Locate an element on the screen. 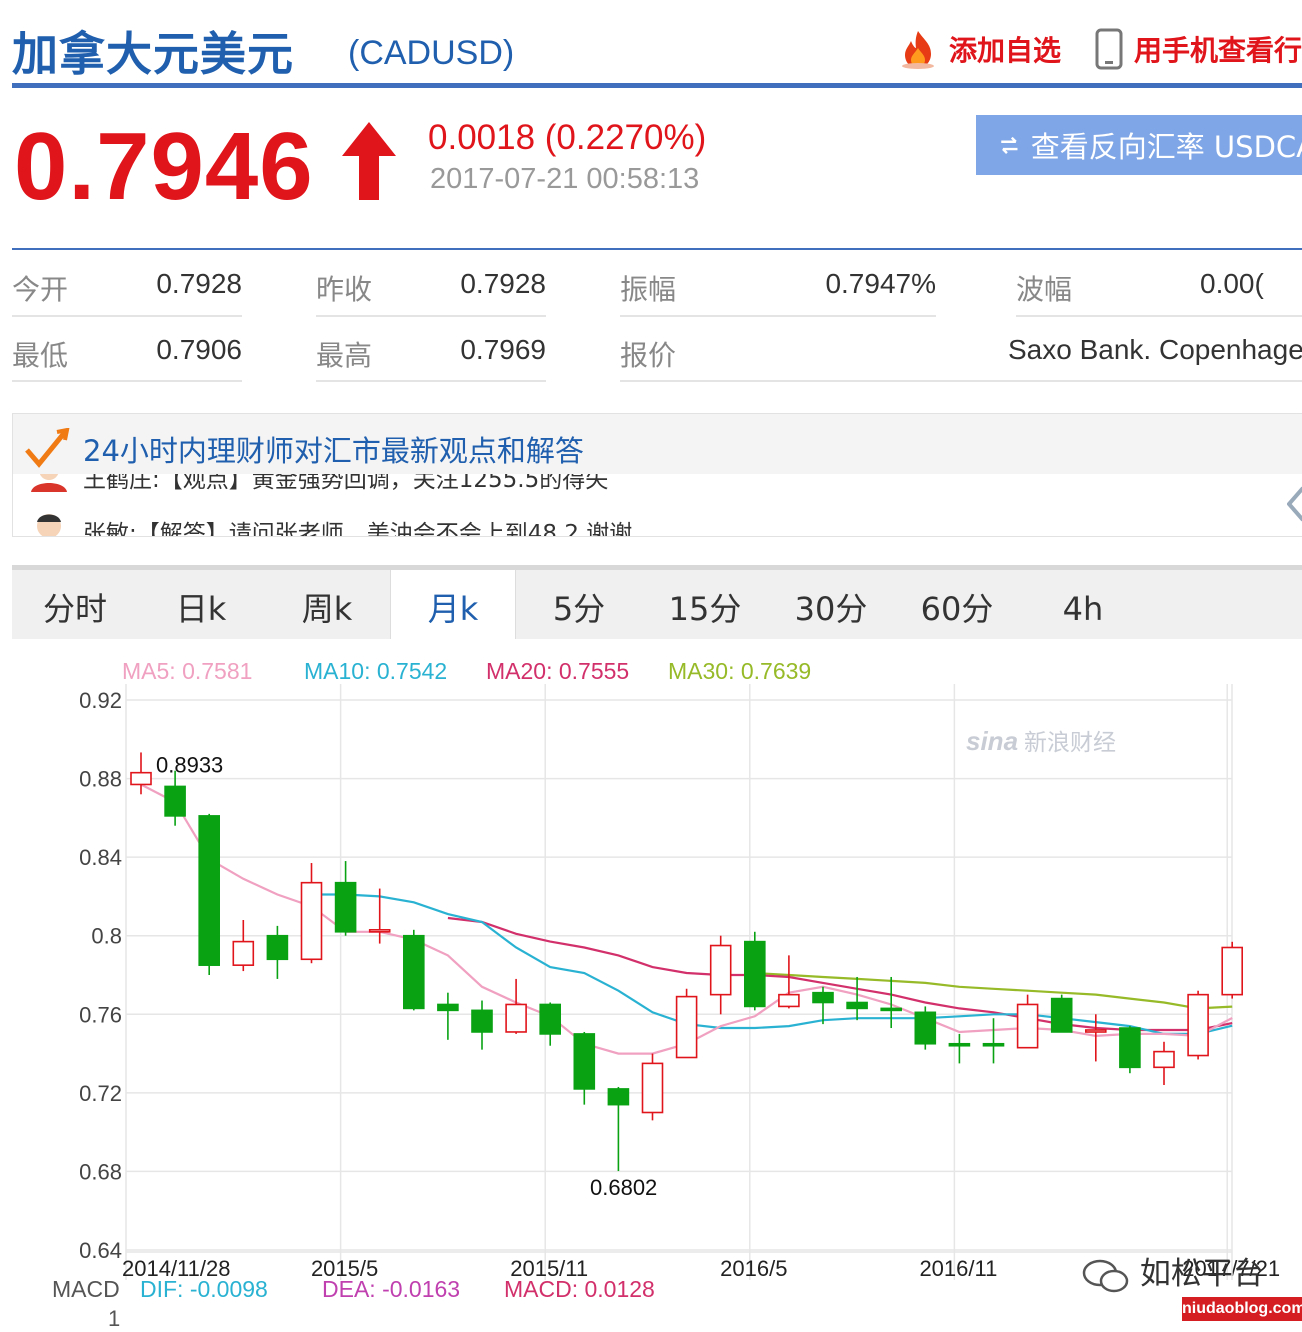 The height and width of the screenshot is (1332, 1302). dif-label: DIF: -0.0098 is located at coordinates (204, 1289).